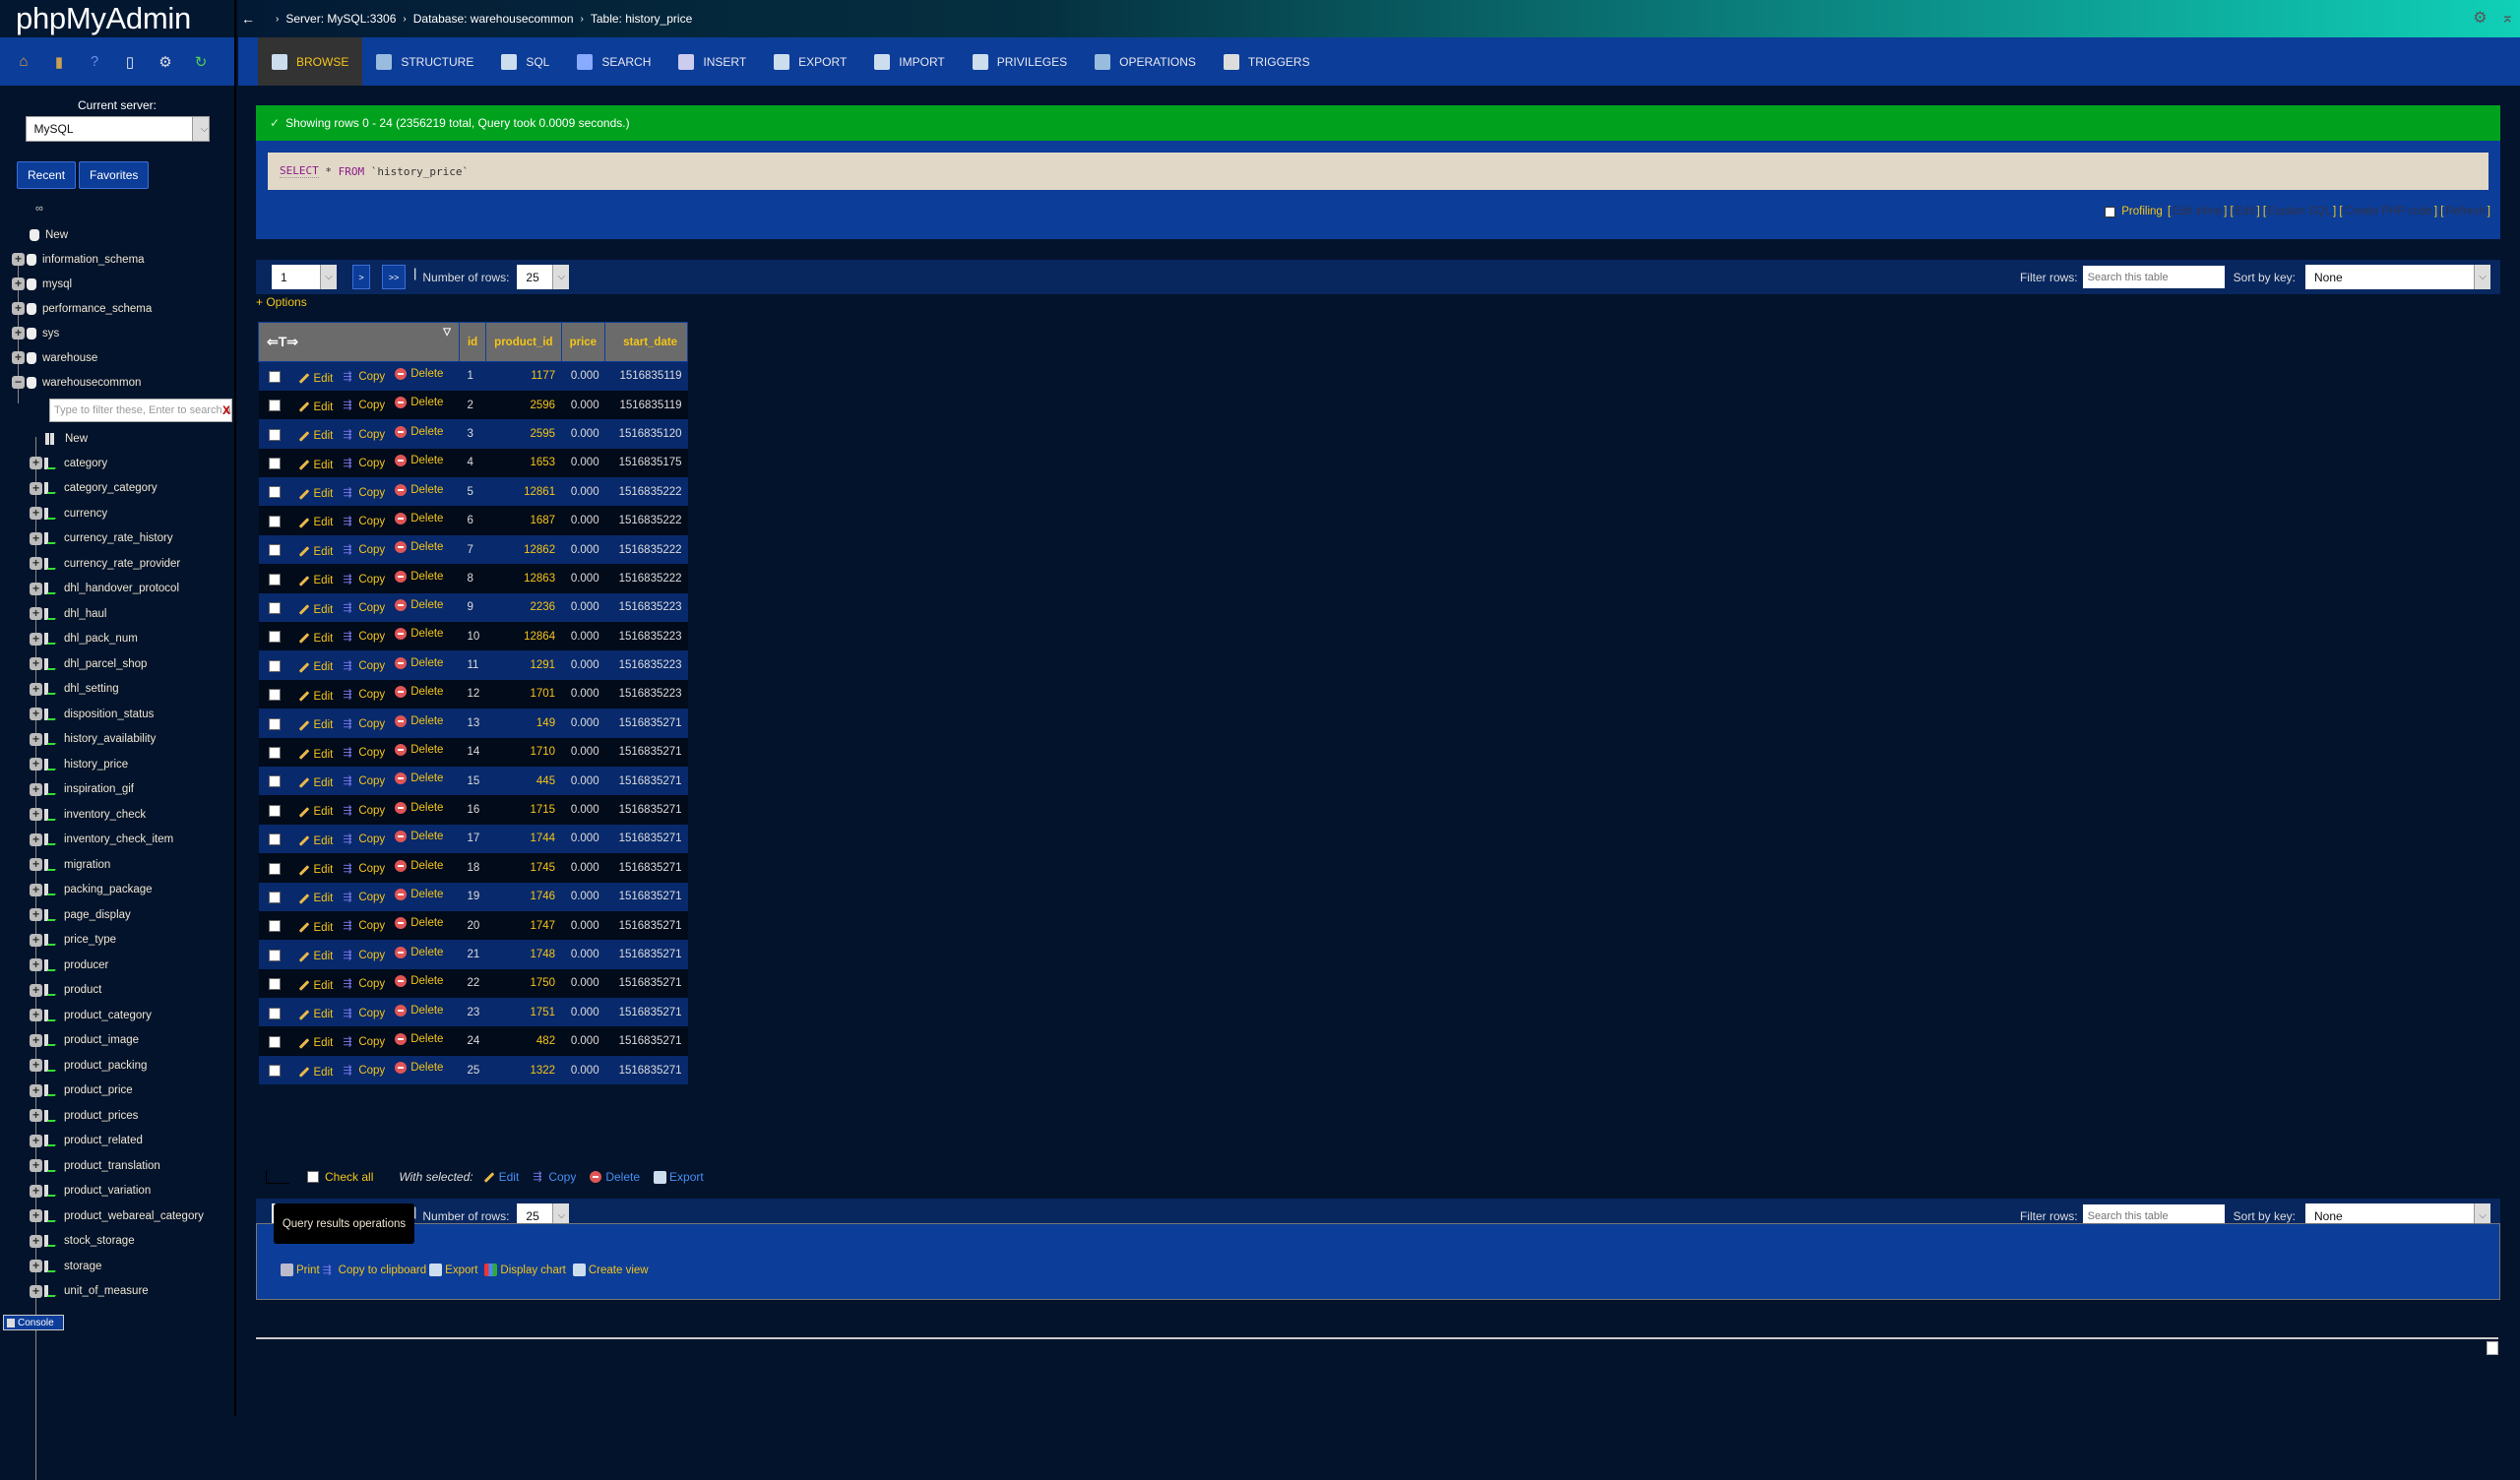 This screenshot has height=1480, width=2520. Describe the element at coordinates (226, 410) in the screenshot. I see `clear-filter-icon: X` at that location.